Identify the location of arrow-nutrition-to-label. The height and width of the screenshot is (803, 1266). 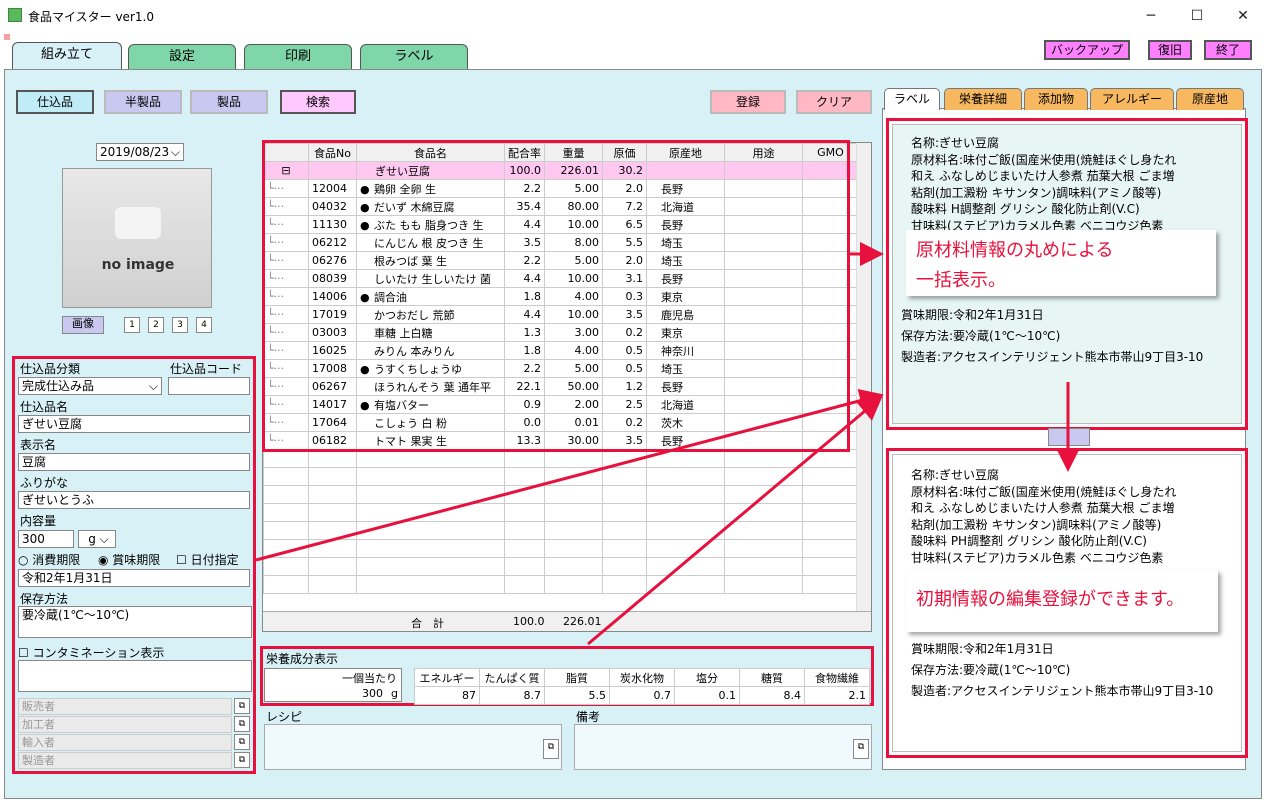
(735, 521).